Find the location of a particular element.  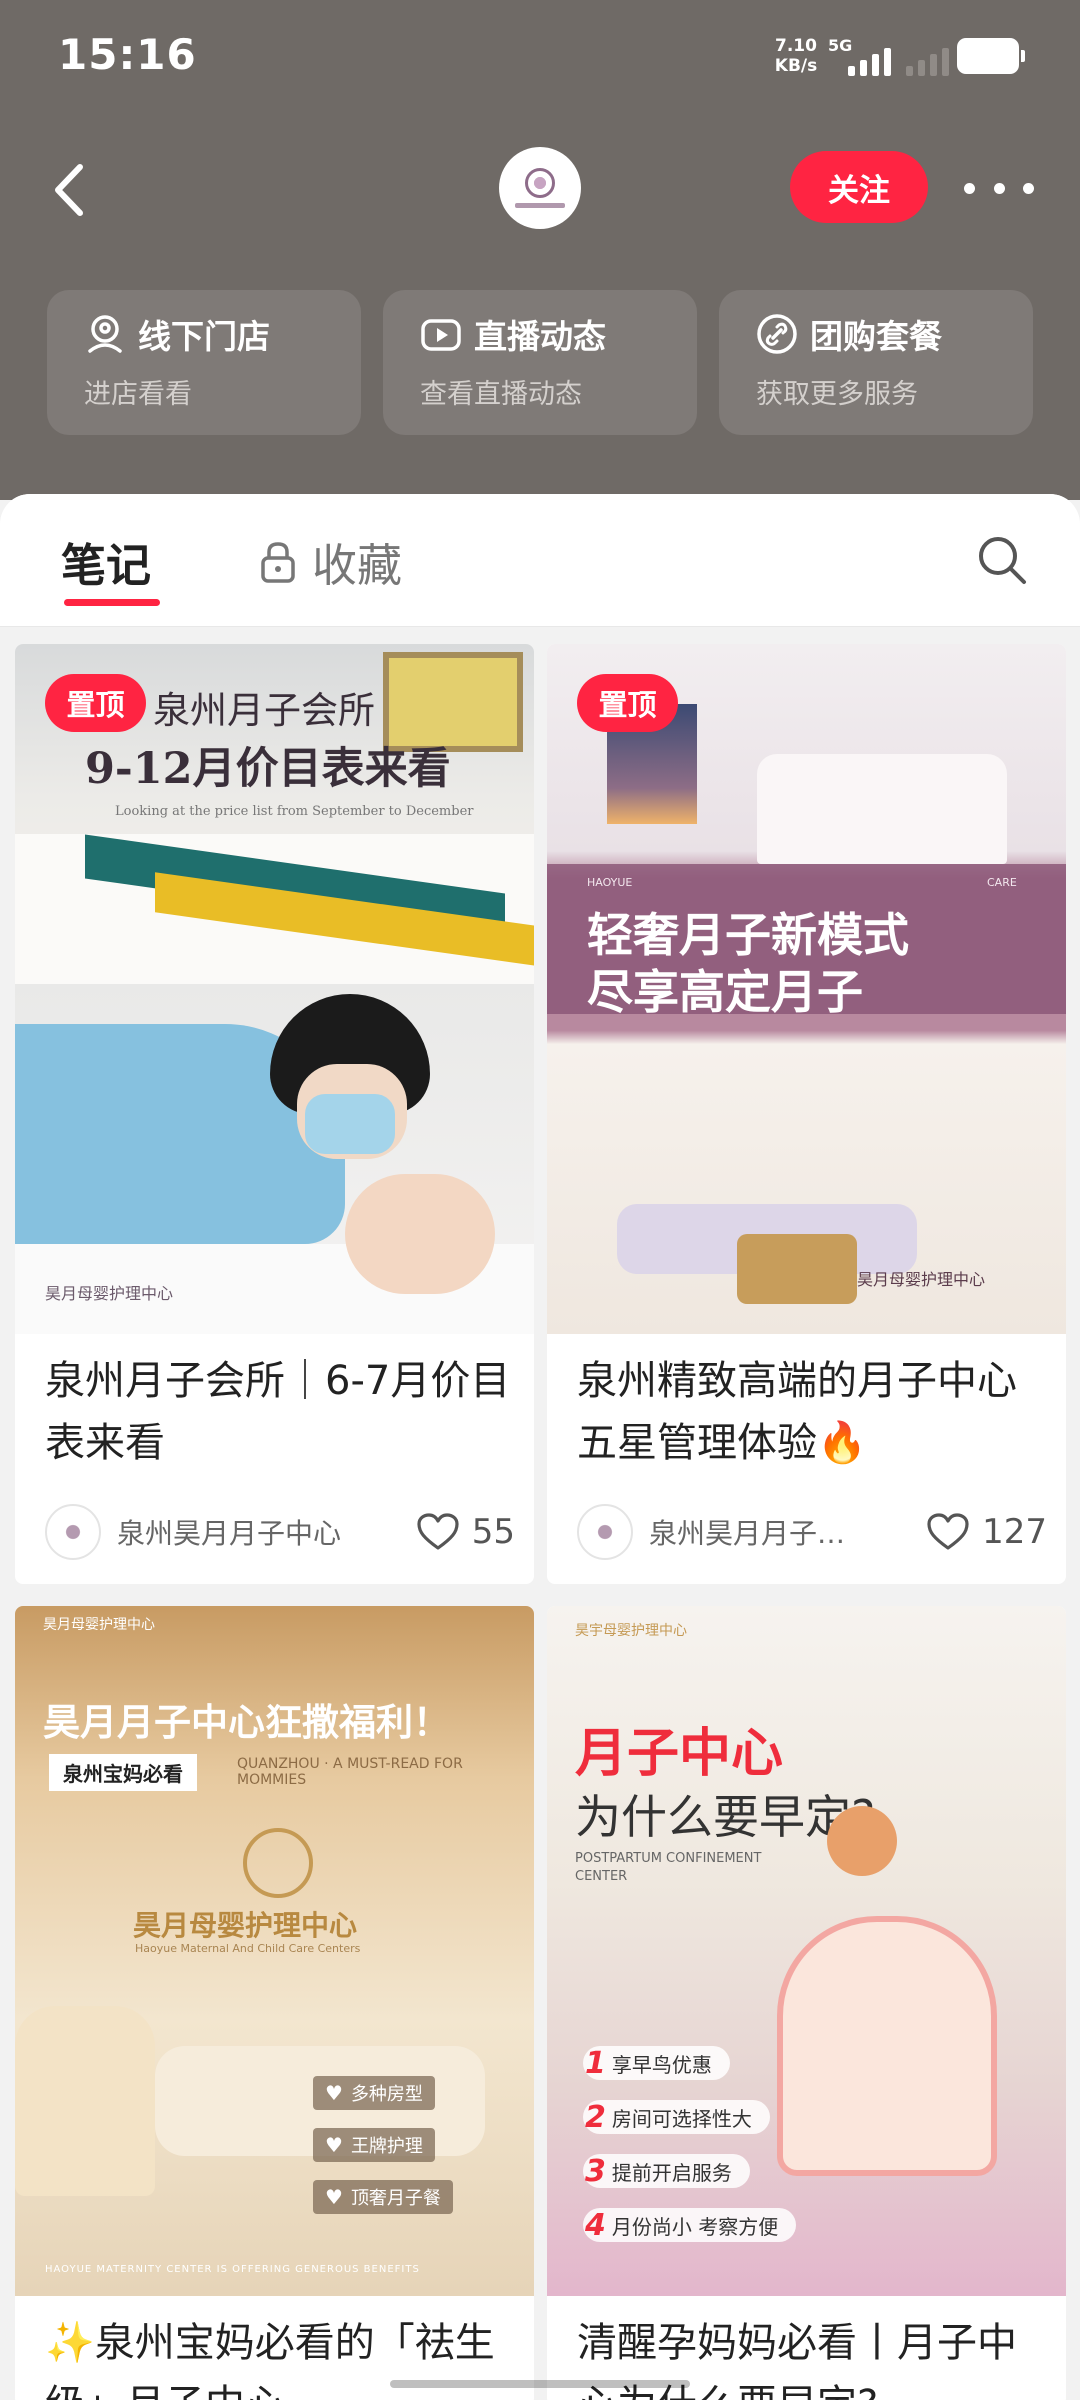

like-button: 127 is located at coordinates (986, 1532).